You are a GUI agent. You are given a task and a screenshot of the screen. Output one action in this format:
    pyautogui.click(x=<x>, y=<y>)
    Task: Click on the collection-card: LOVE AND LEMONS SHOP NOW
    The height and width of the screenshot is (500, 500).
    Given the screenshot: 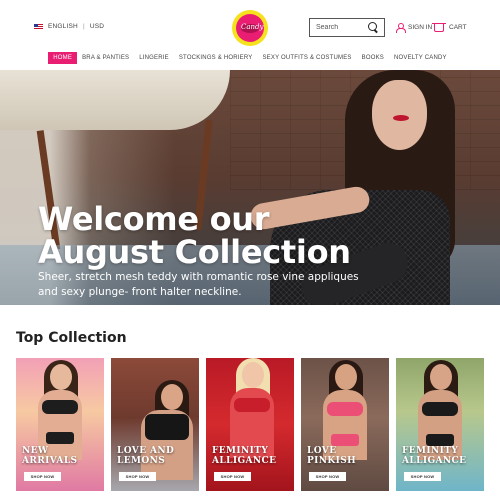 What is the action you would take?
    pyautogui.click(x=155, y=424)
    